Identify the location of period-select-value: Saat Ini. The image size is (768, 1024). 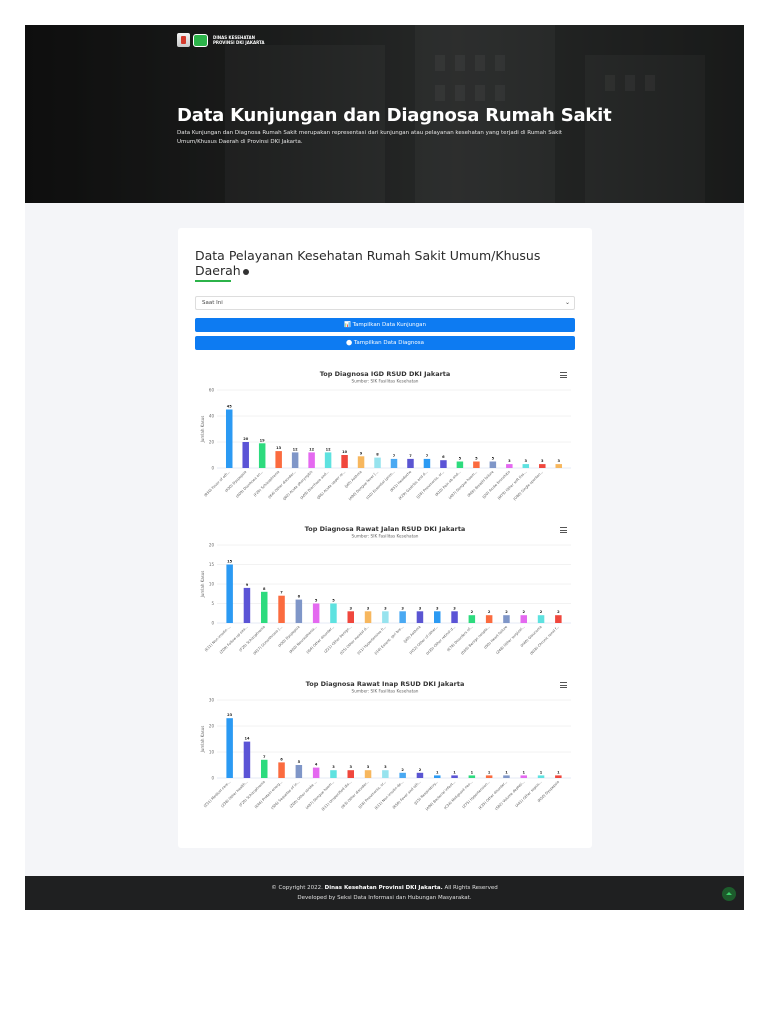
(212, 303).